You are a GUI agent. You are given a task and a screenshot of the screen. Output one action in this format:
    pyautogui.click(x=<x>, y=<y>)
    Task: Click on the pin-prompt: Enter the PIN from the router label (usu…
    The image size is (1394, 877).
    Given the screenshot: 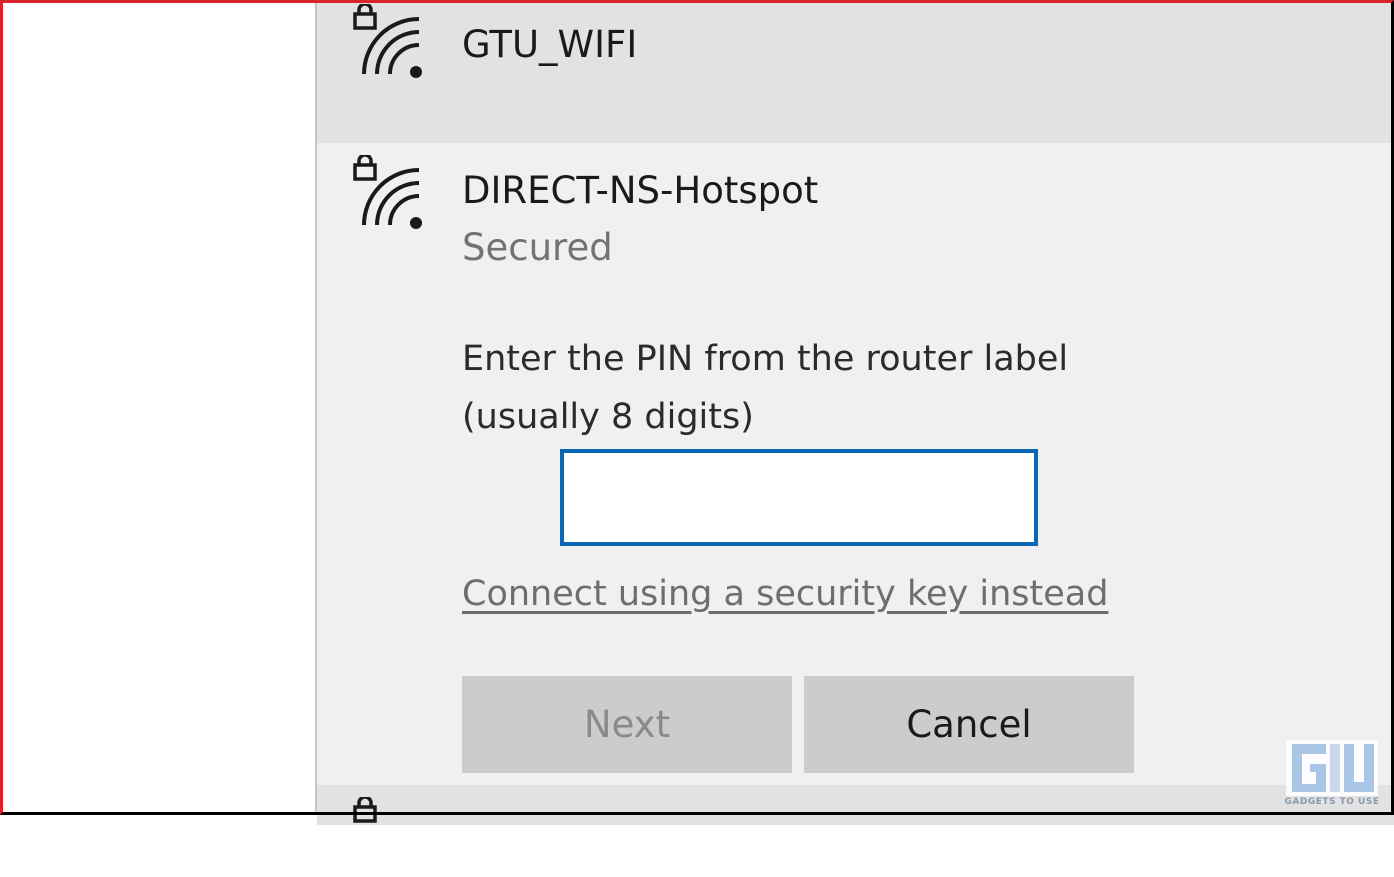 What is the action you would take?
    pyautogui.click(x=822, y=388)
    